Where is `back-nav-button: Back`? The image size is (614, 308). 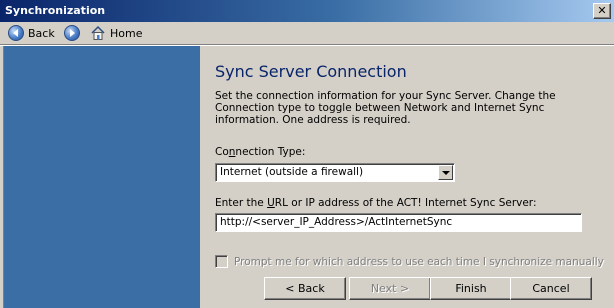
back-nav-button: Back is located at coordinates (31, 33).